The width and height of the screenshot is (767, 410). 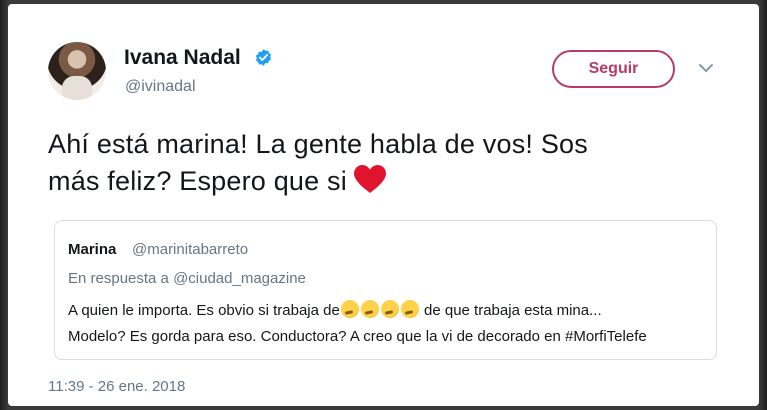 What do you see at coordinates (190, 249) in the screenshot?
I see `quoted-author-handle: @marinitabarreto` at bounding box center [190, 249].